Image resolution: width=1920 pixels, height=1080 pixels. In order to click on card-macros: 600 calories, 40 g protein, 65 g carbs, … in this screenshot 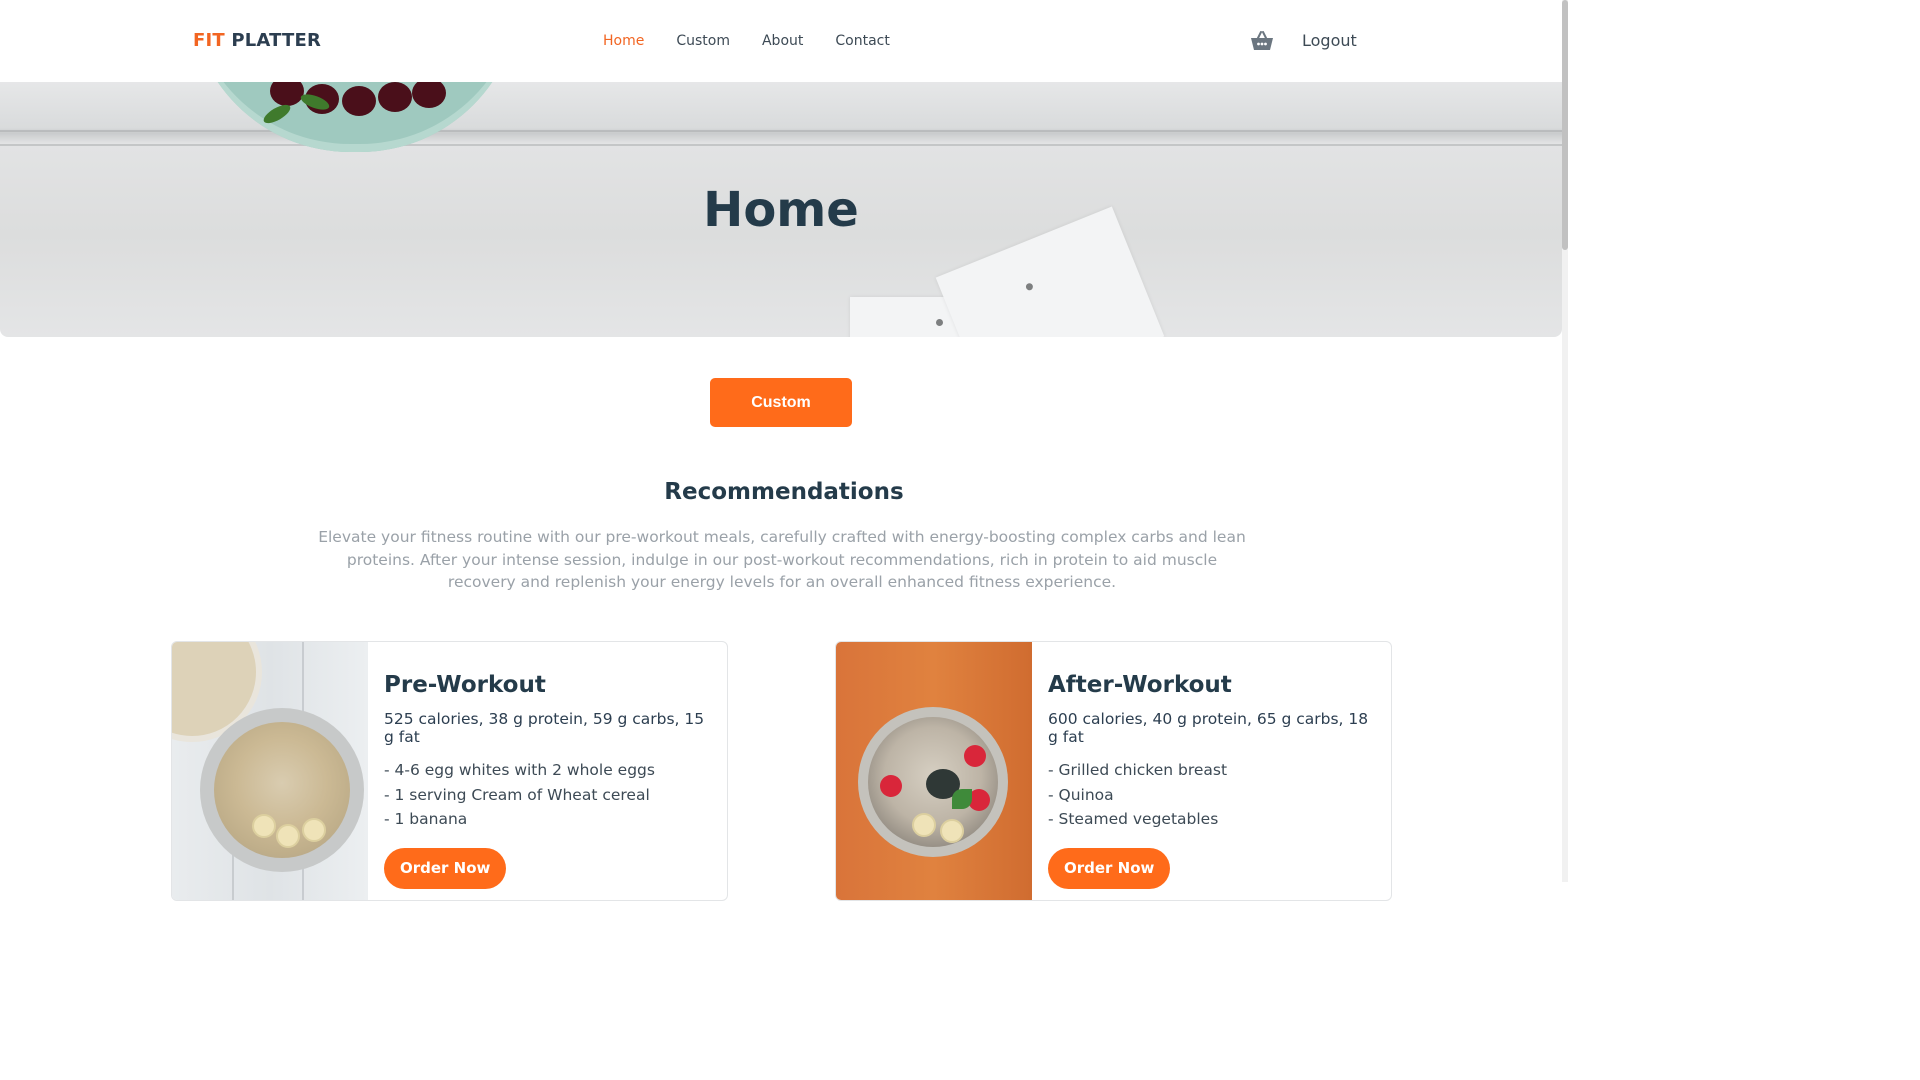, I will do `click(1208, 728)`.